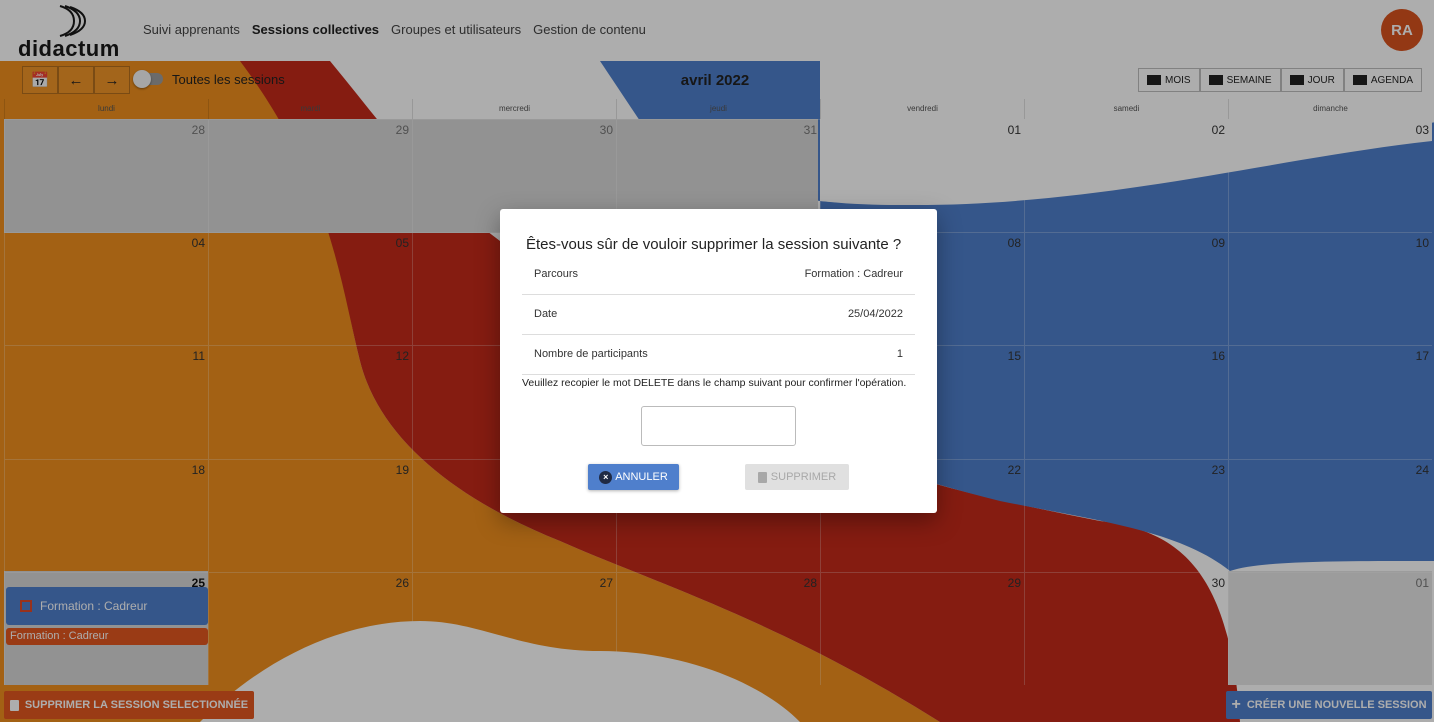 The width and height of the screenshot is (1442, 722). Describe the element at coordinates (718, 314) in the screenshot. I see `row-date: Date 25/04/2022` at that location.